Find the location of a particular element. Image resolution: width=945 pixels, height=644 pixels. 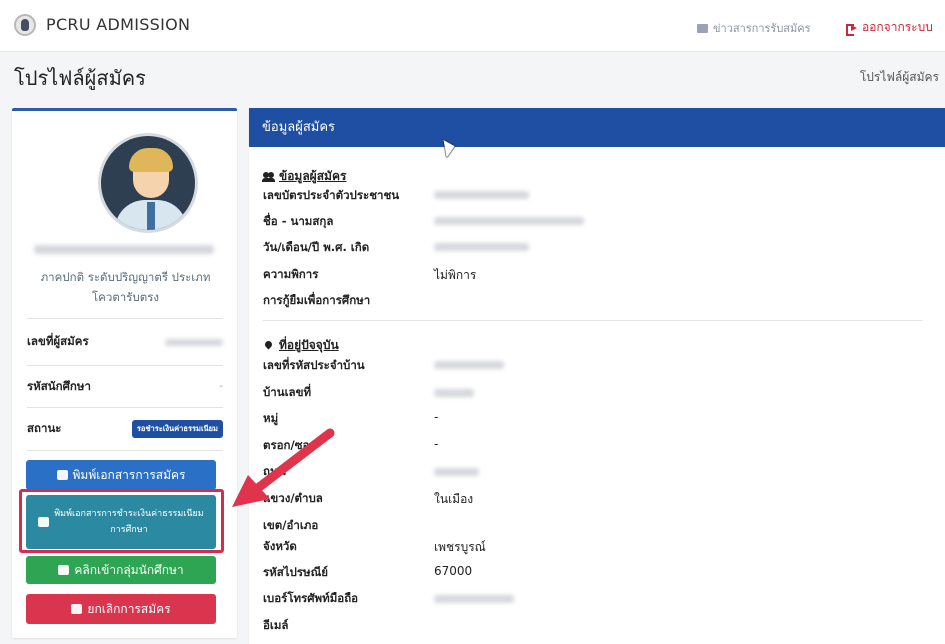

dob-redacted is located at coordinates (481, 247).